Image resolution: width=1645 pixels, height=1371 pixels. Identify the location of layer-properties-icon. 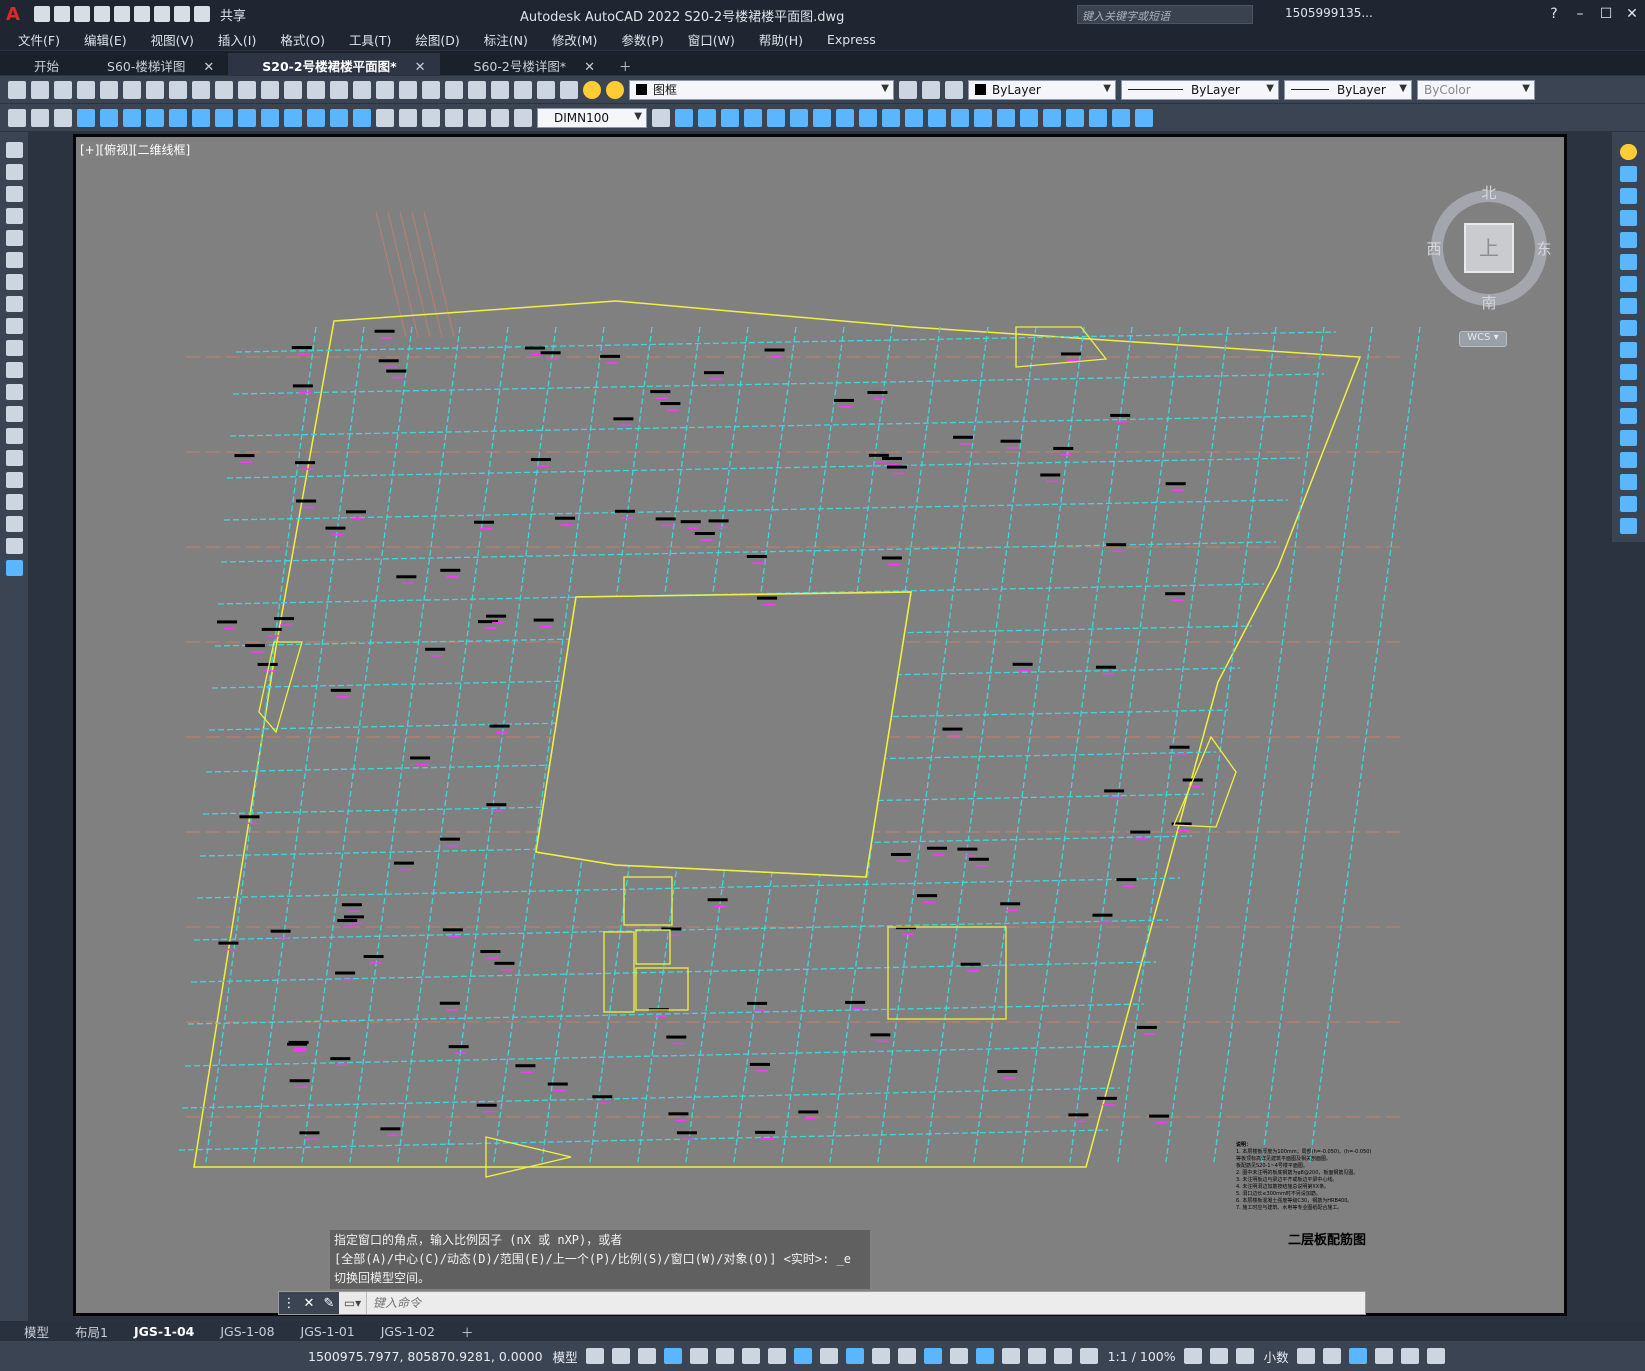
(569, 89).